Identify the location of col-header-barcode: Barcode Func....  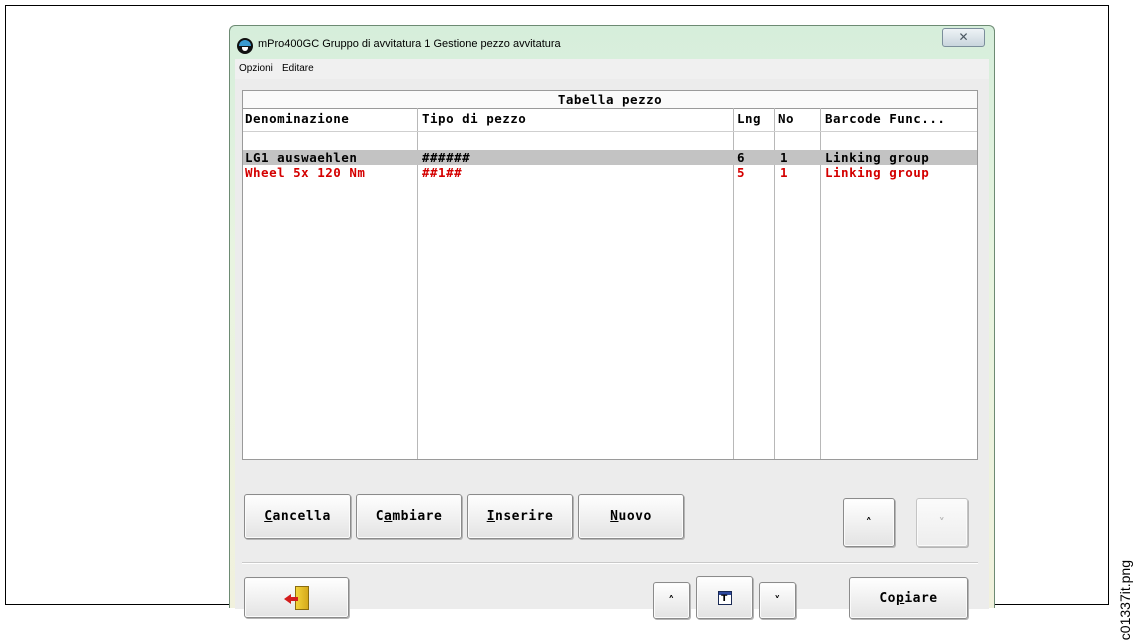
(885, 118).